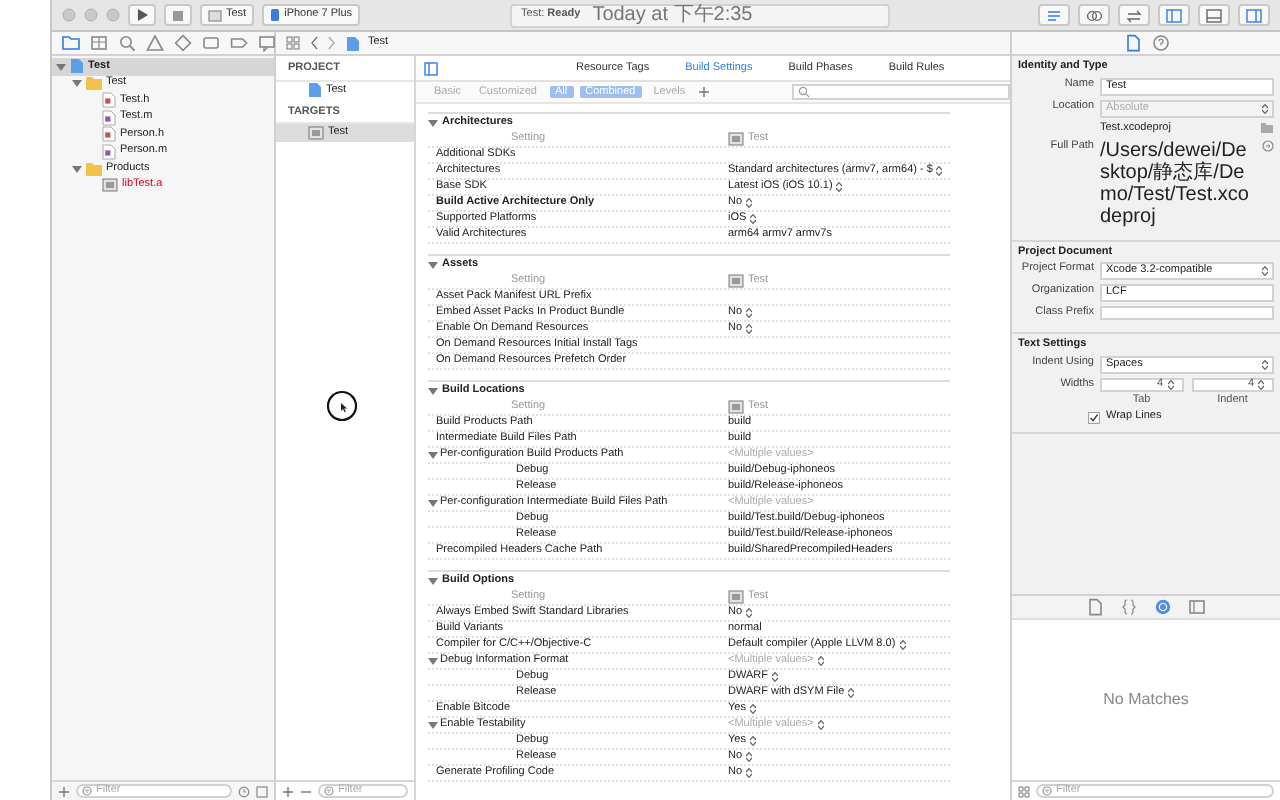 This screenshot has height=800, width=1280. I want to click on help-icon, so click(1160, 43).